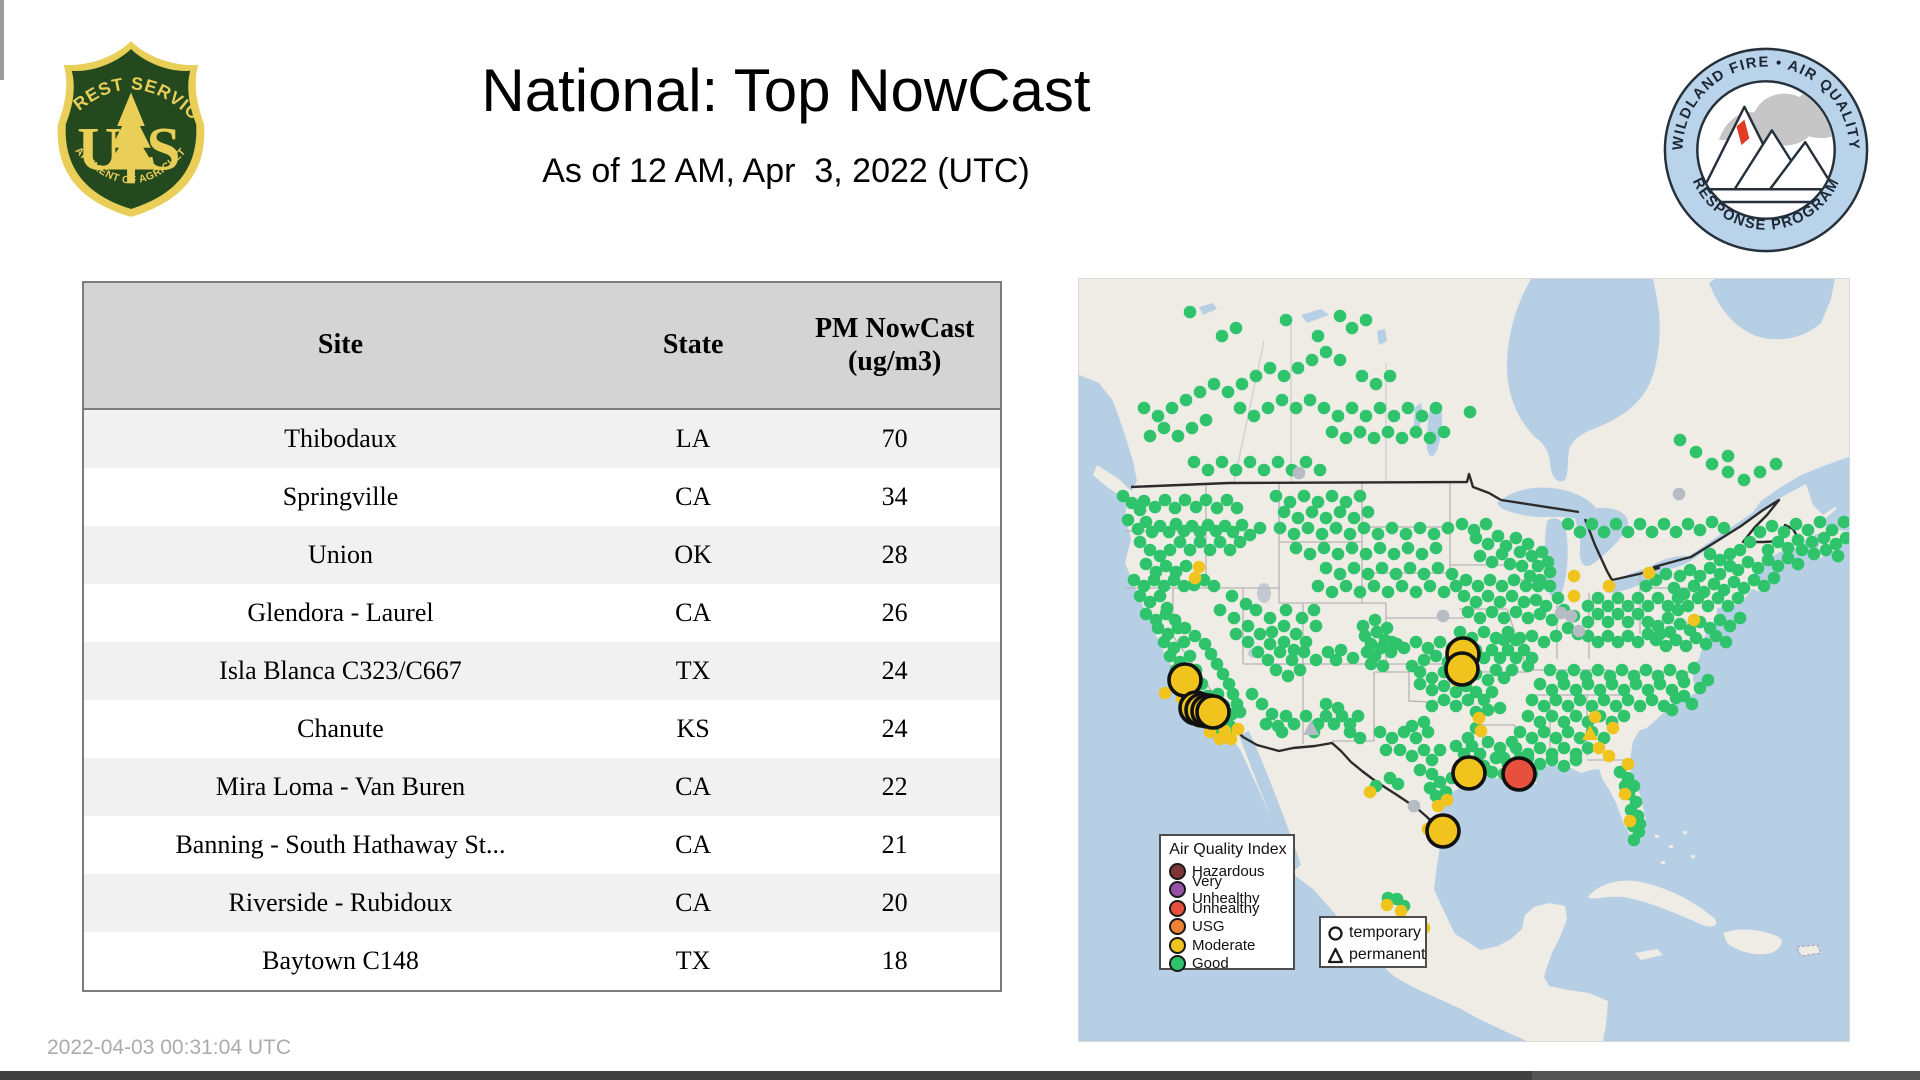 Image resolution: width=1920 pixels, height=1080 pixels. Describe the element at coordinates (895, 346) in the screenshot. I see `column-header-pm-nowcast: PM NowCast (ug/m3)` at that location.